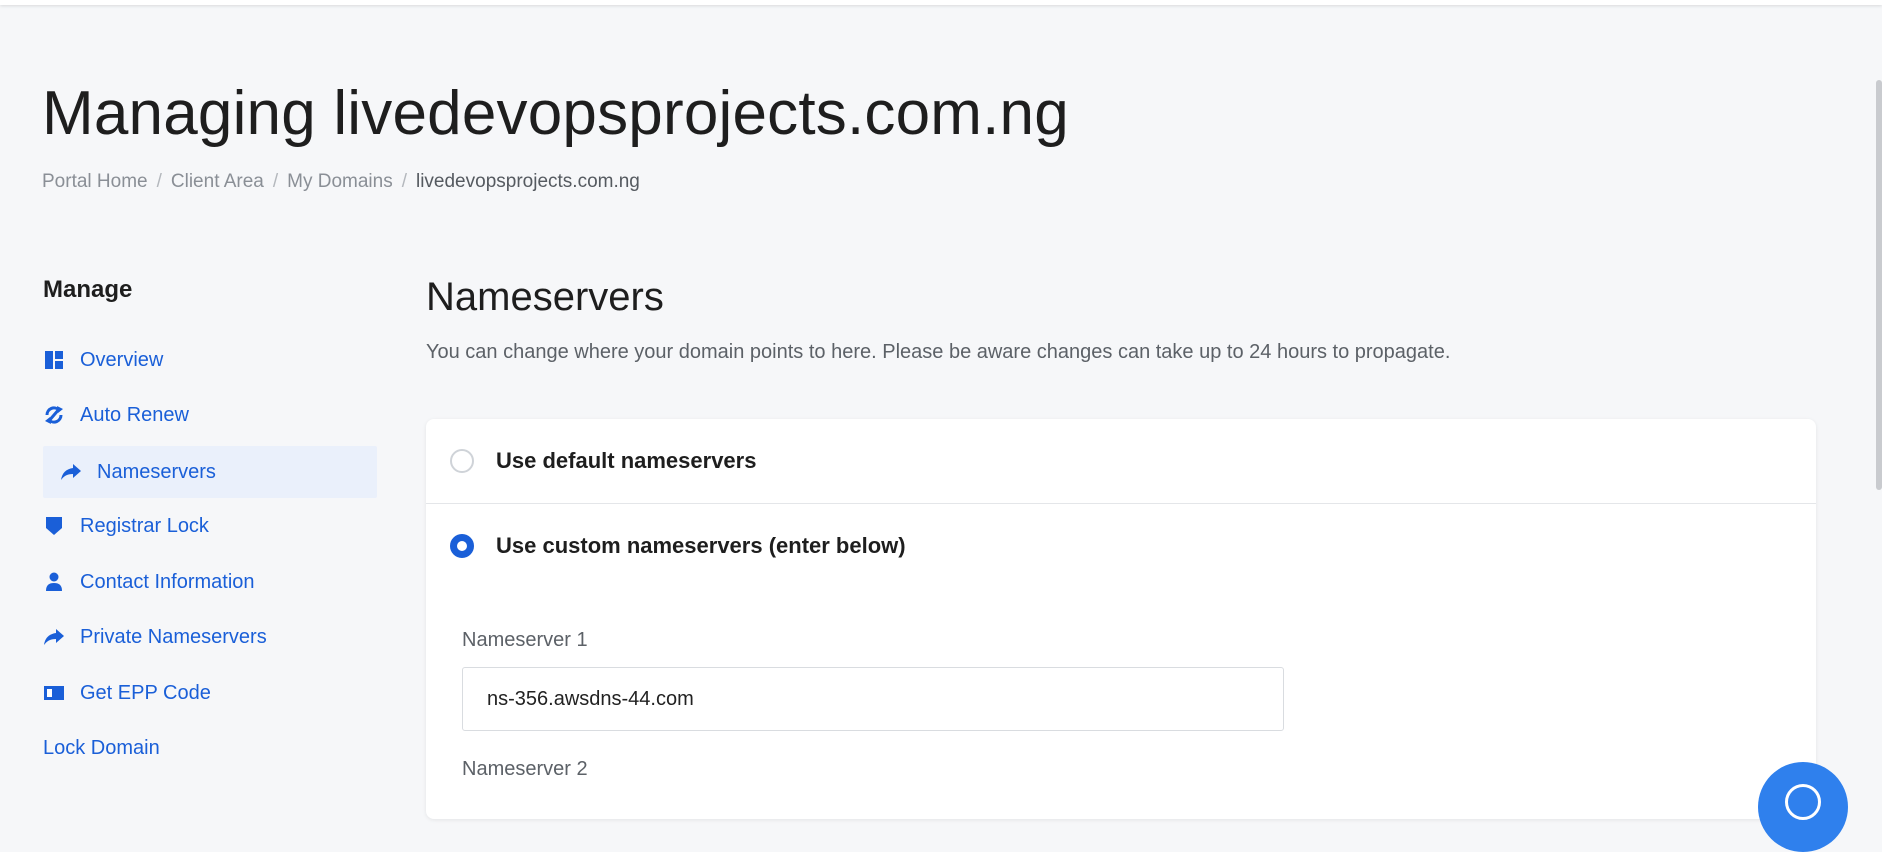 This screenshot has height=852, width=1882. Describe the element at coordinates (173, 636) in the screenshot. I see `sidebar-item-label: Private Nameservers` at that location.